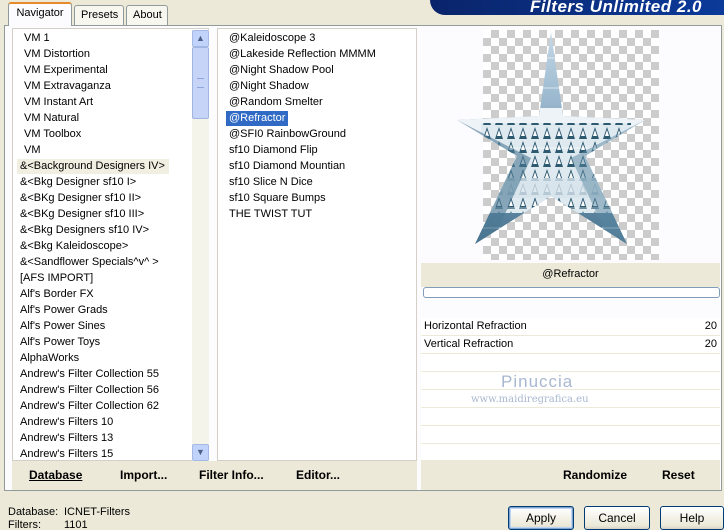 The height and width of the screenshot is (530, 724). What do you see at coordinates (200, 452) in the screenshot?
I see `scroll-down-button: ▼` at bounding box center [200, 452].